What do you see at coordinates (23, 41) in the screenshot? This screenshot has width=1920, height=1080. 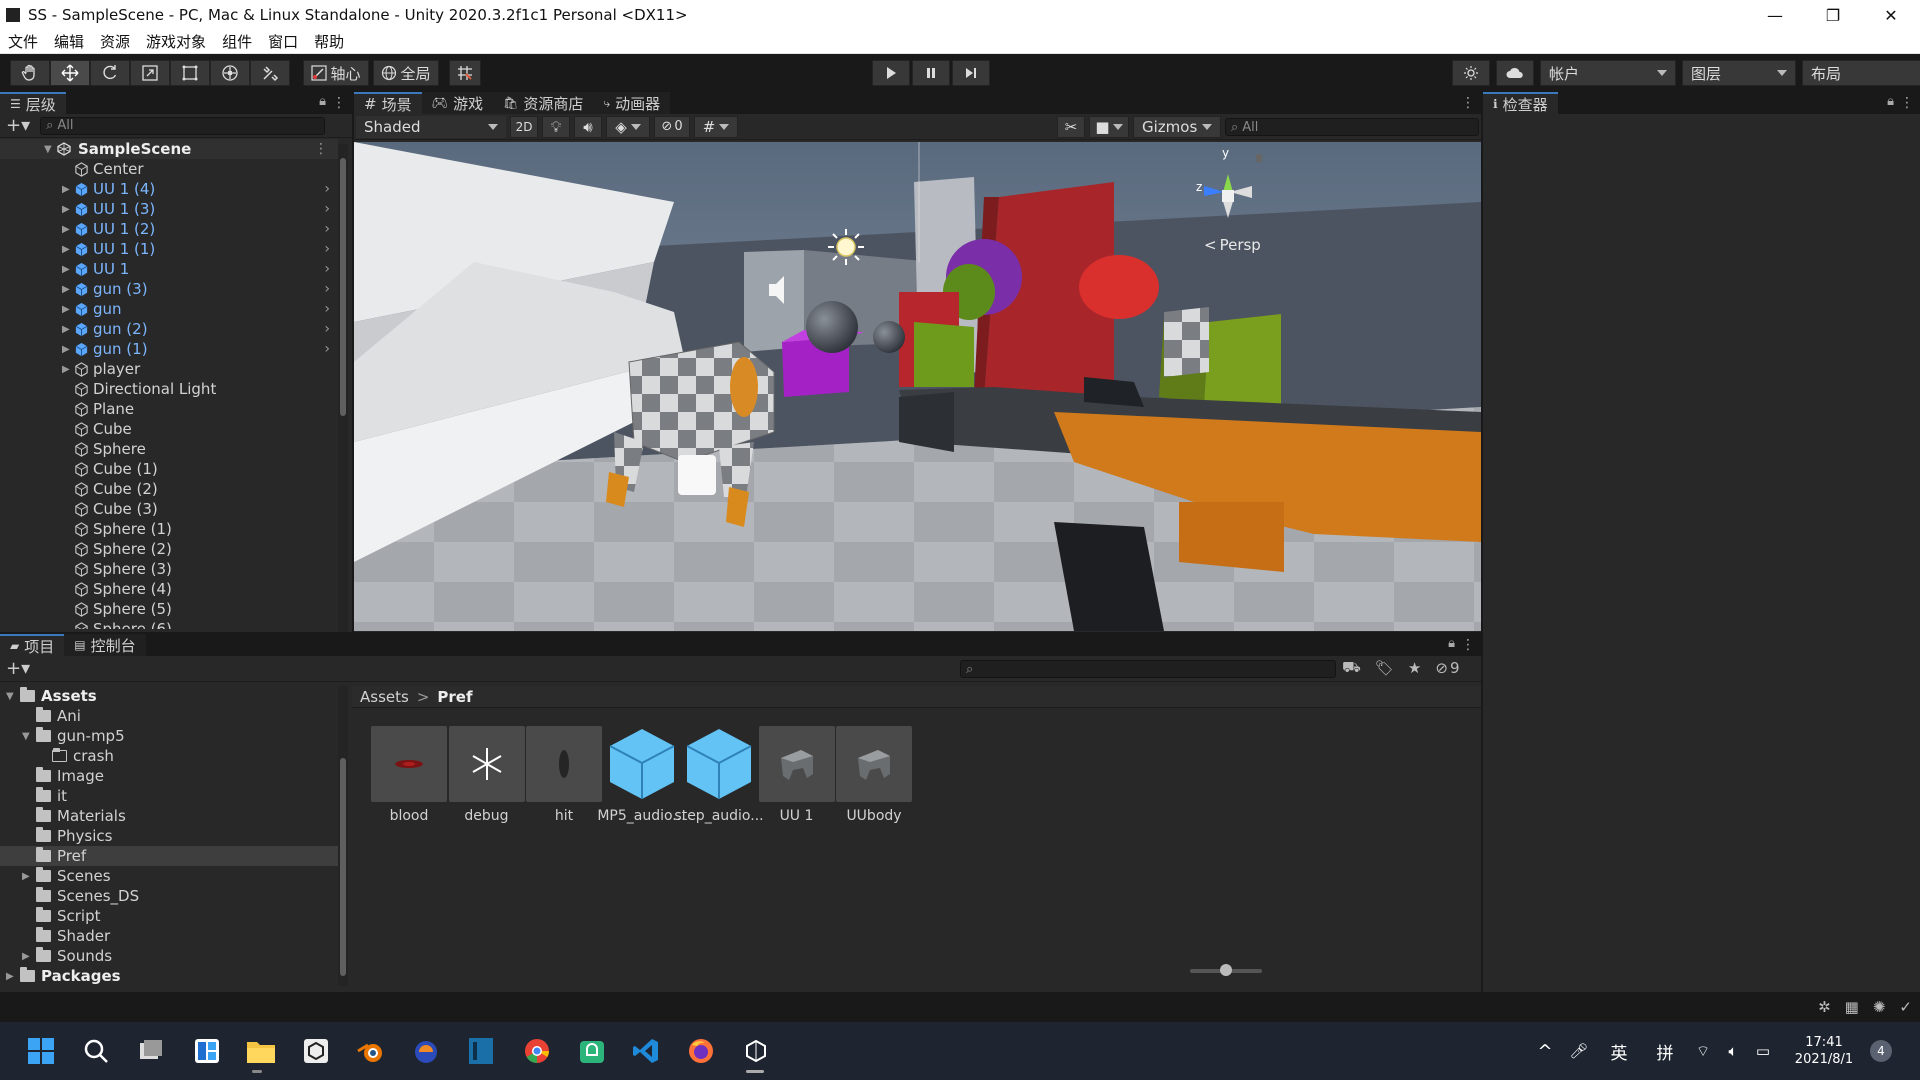 I see `menu-file: 文件` at bounding box center [23, 41].